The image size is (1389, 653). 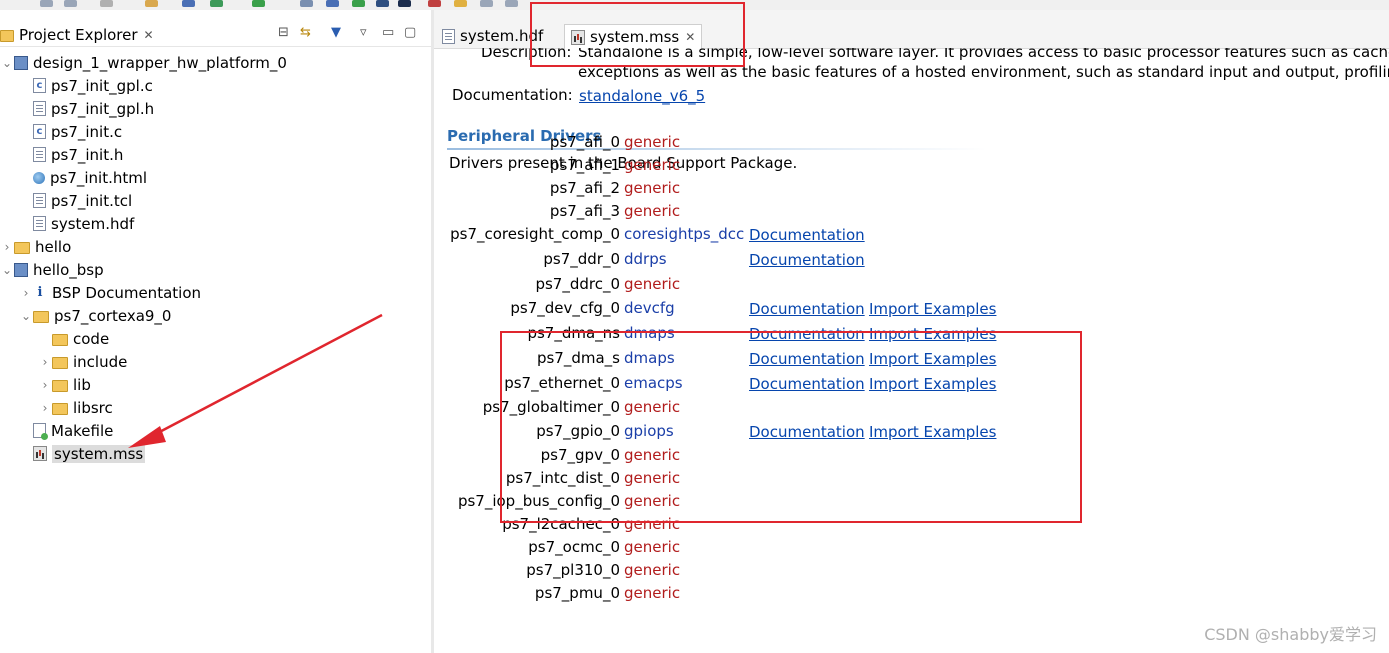 I want to click on annotation-arrow, so click(x=255, y=380).